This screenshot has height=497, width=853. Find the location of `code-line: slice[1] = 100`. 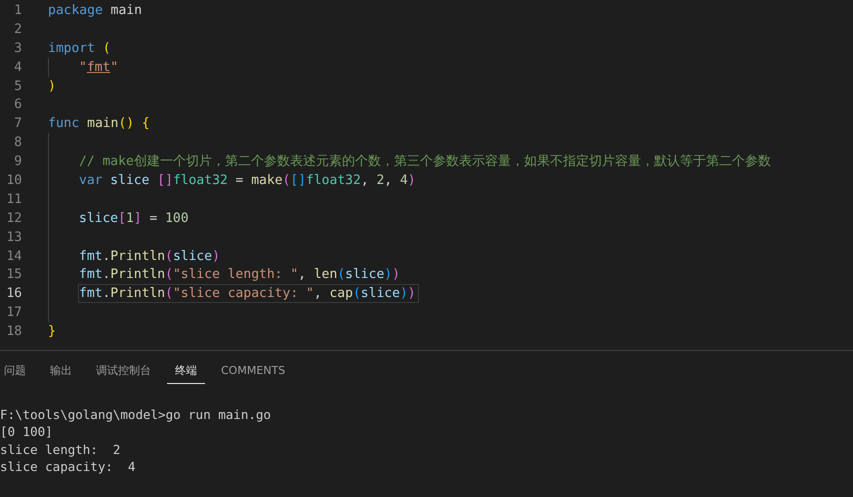

code-line: slice[1] = 100 is located at coordinates (134, 218).